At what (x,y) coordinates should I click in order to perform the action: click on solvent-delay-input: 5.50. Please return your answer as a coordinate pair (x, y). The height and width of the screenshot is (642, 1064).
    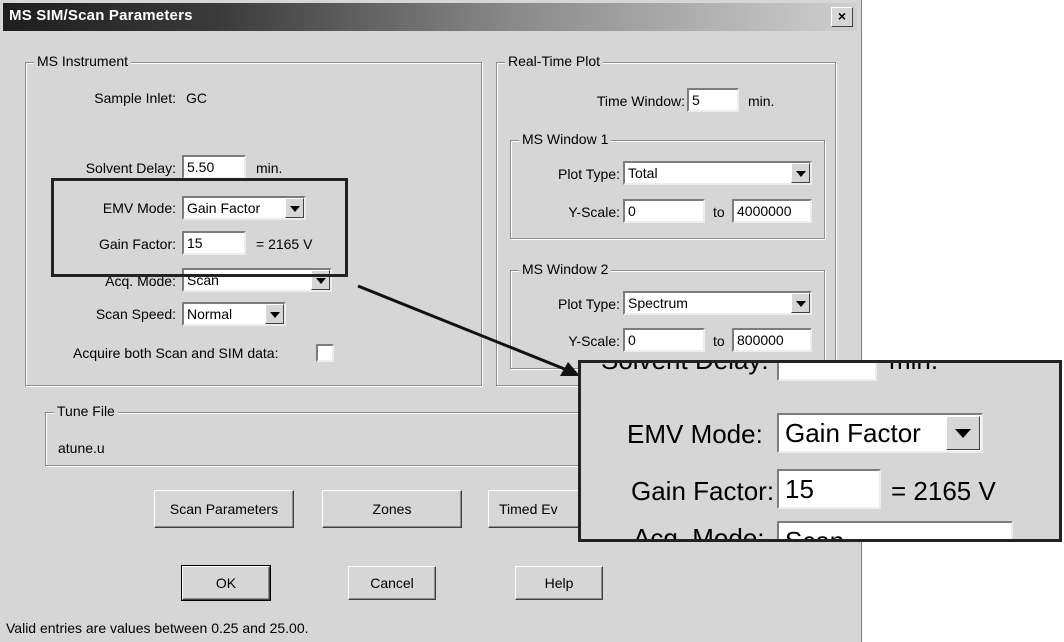
    Looking at the image, I should click on (214, 167).